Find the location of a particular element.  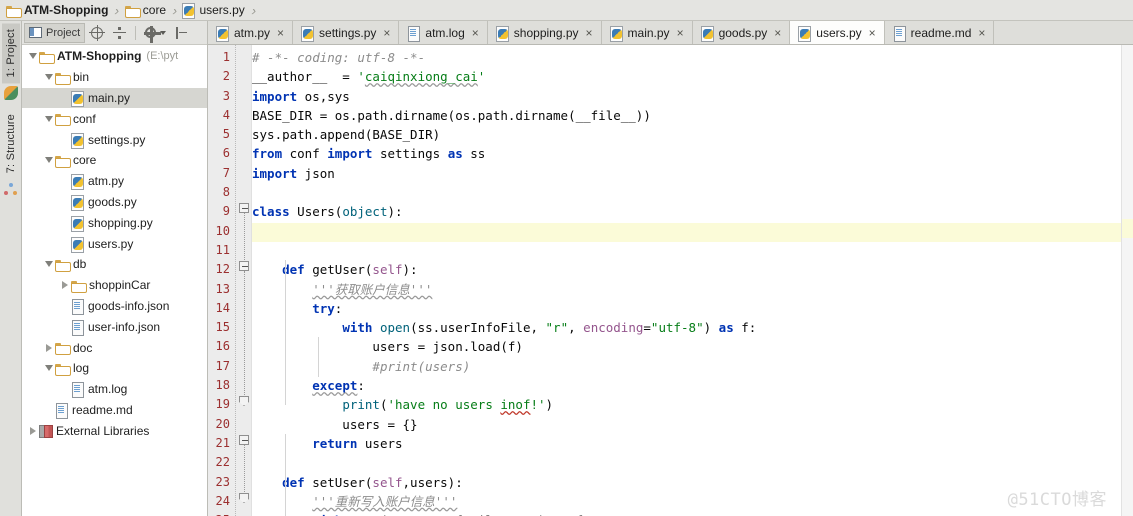

tree-item-label: core is located at coordinates (85, 160).